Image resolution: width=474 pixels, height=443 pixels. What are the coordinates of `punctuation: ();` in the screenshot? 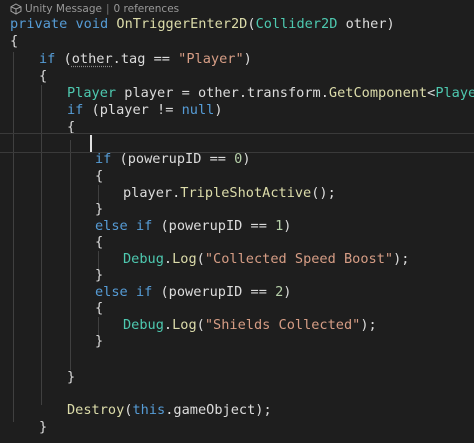 It's located at (323, 193).